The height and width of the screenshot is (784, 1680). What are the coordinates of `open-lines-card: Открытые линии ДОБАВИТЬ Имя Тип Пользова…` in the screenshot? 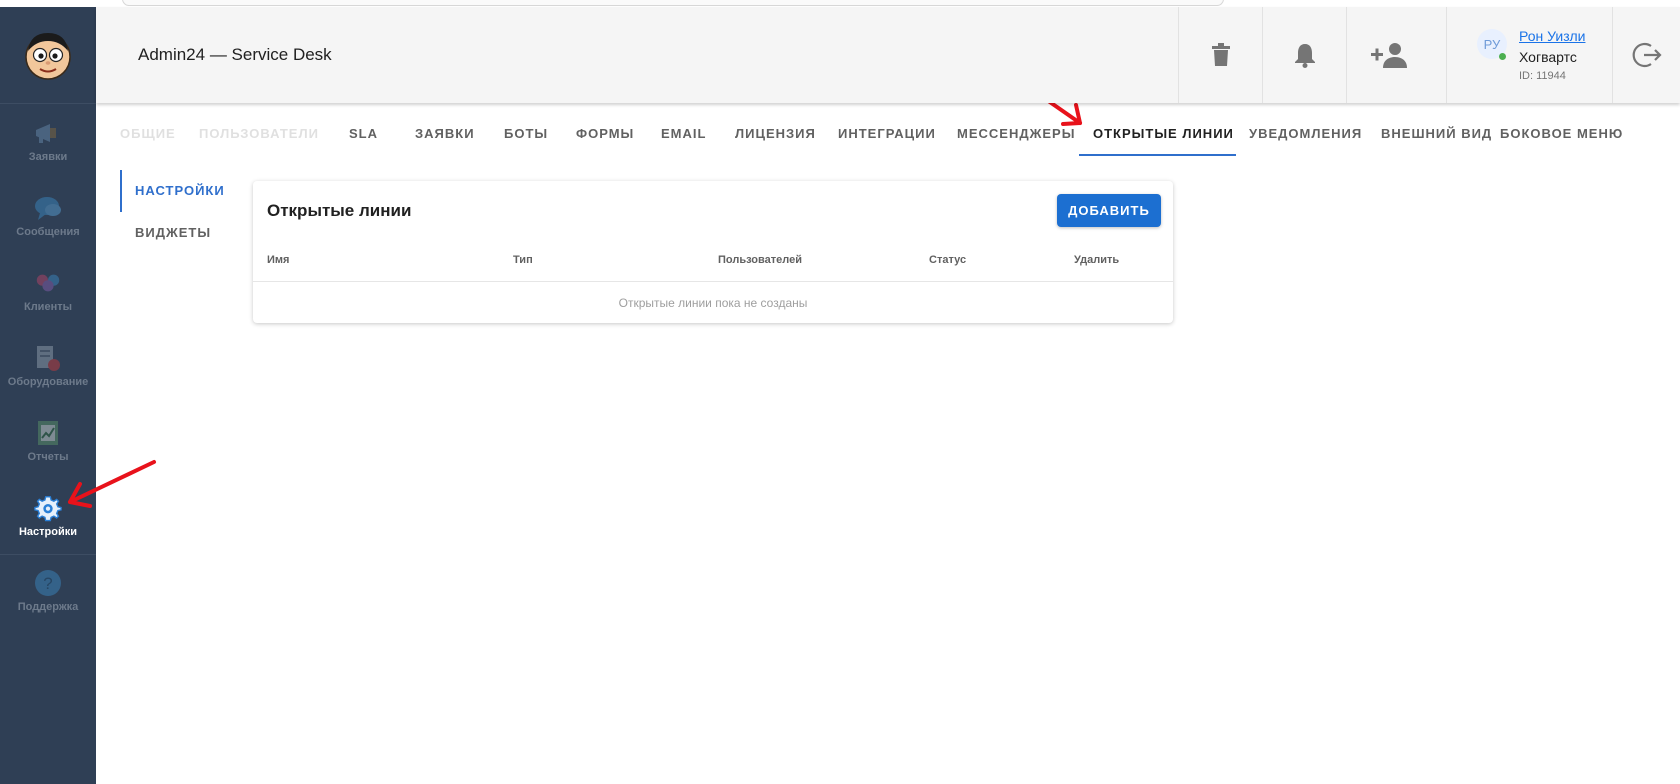 It's located at (713, 252).